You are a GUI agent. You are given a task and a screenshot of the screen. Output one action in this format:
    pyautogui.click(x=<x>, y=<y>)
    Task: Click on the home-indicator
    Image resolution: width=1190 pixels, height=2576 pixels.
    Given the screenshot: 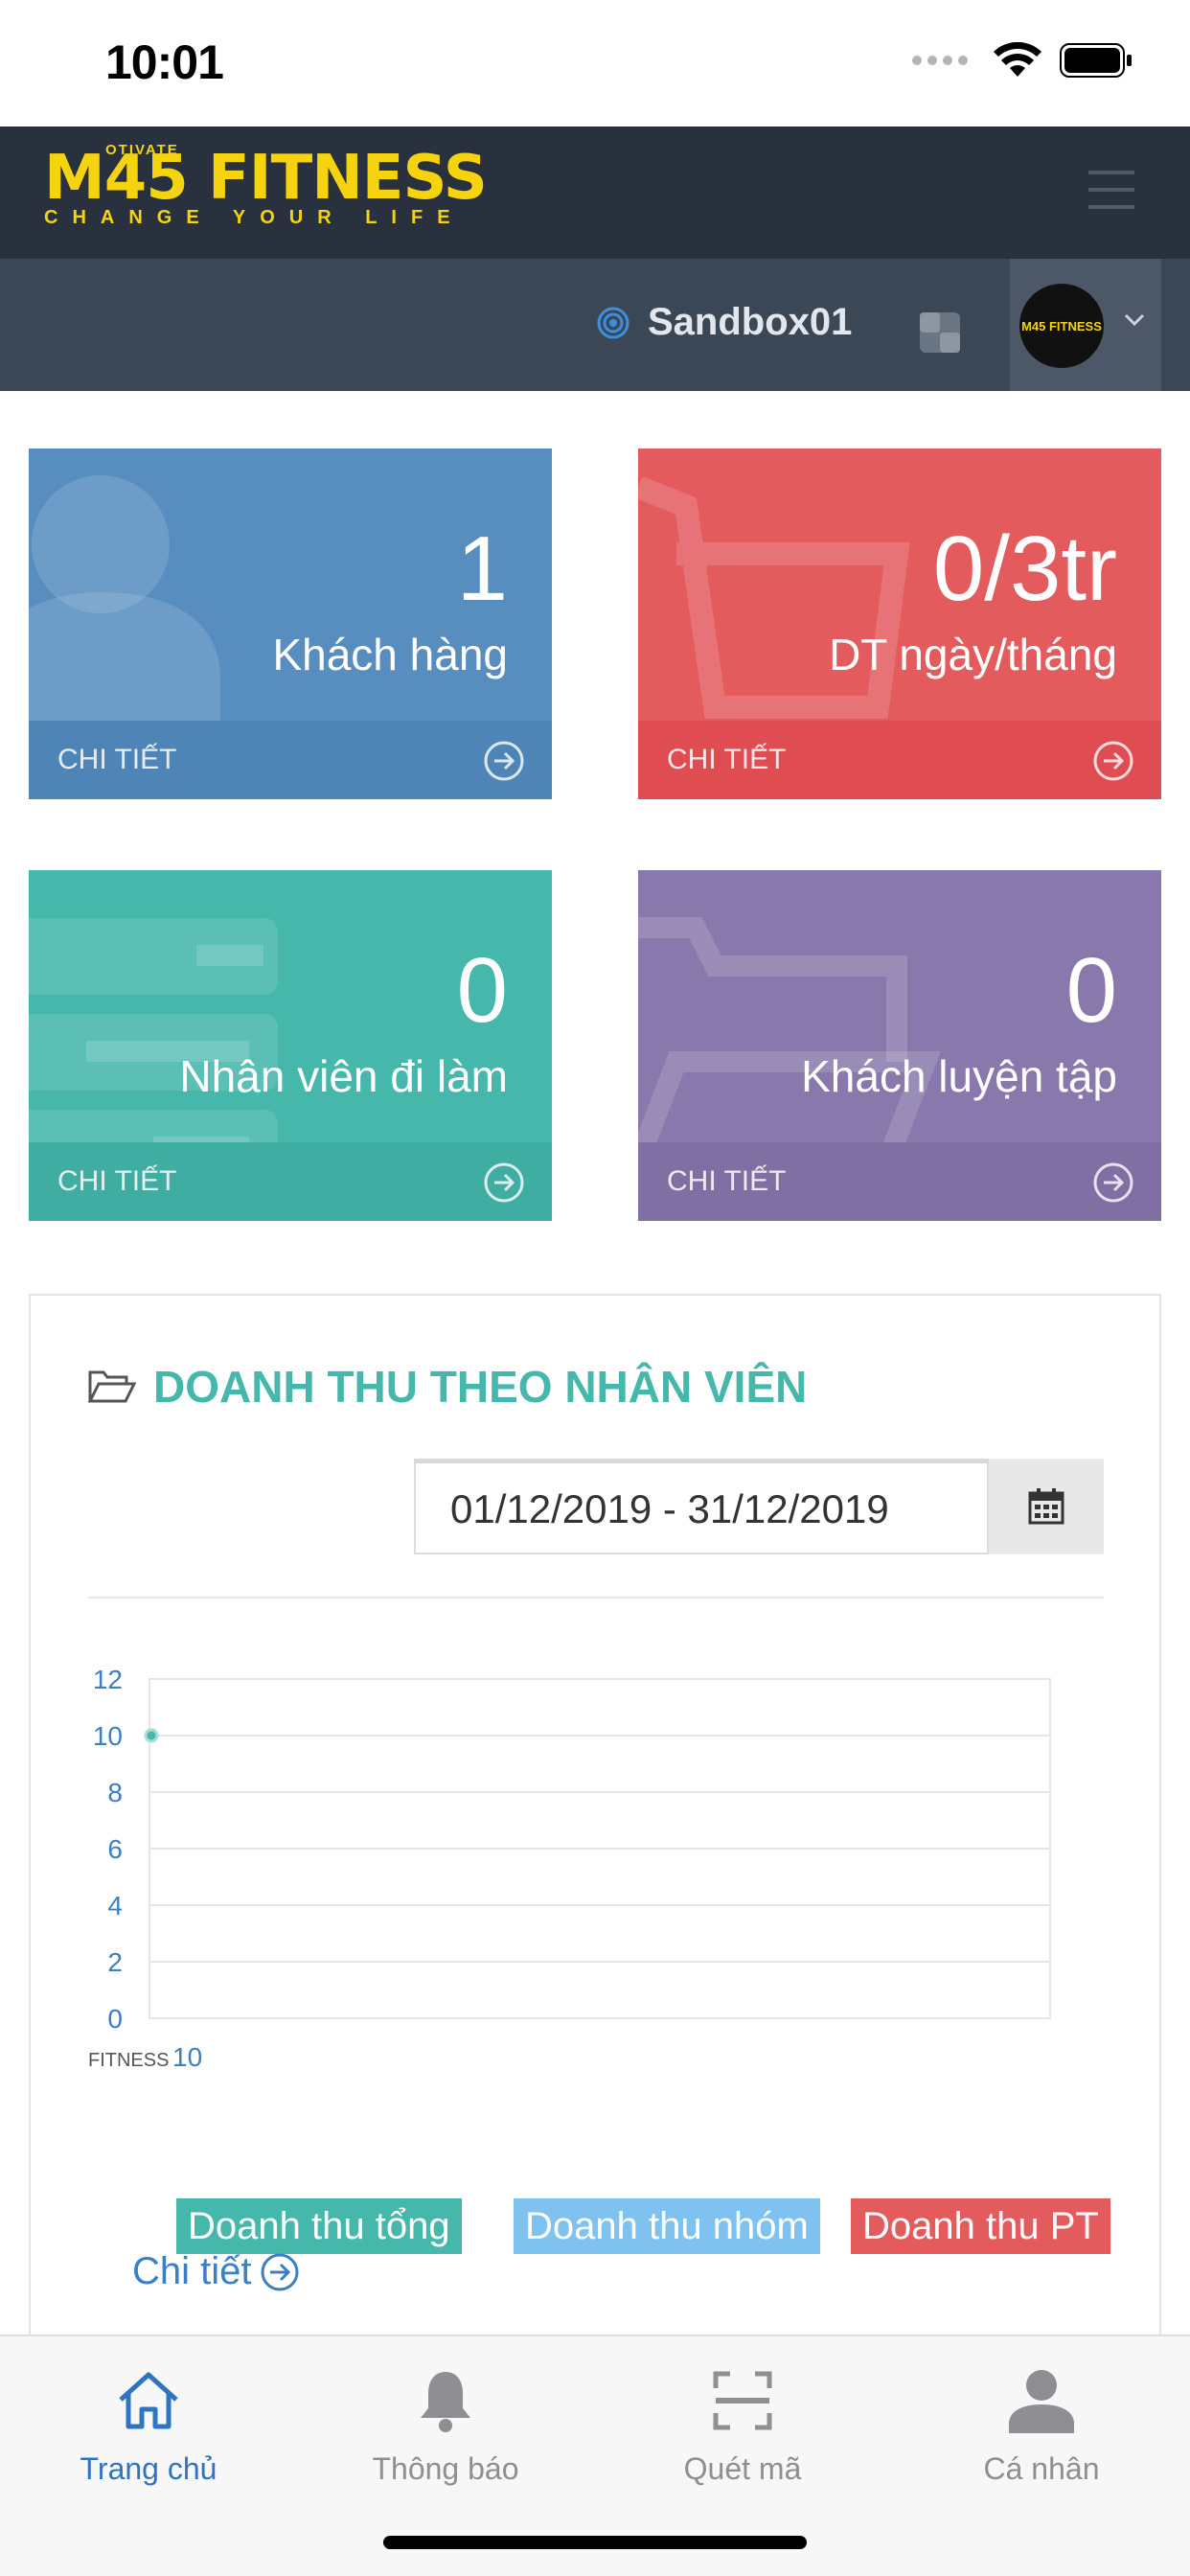 What is the action you would take?
    pyautogui.click(x=595, y=2542)
    